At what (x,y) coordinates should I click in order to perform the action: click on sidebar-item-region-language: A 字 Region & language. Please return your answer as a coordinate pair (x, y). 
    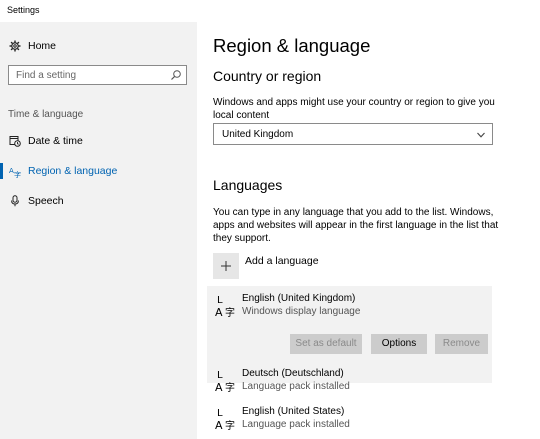
    Looking at the image, I should click on (98, 171).